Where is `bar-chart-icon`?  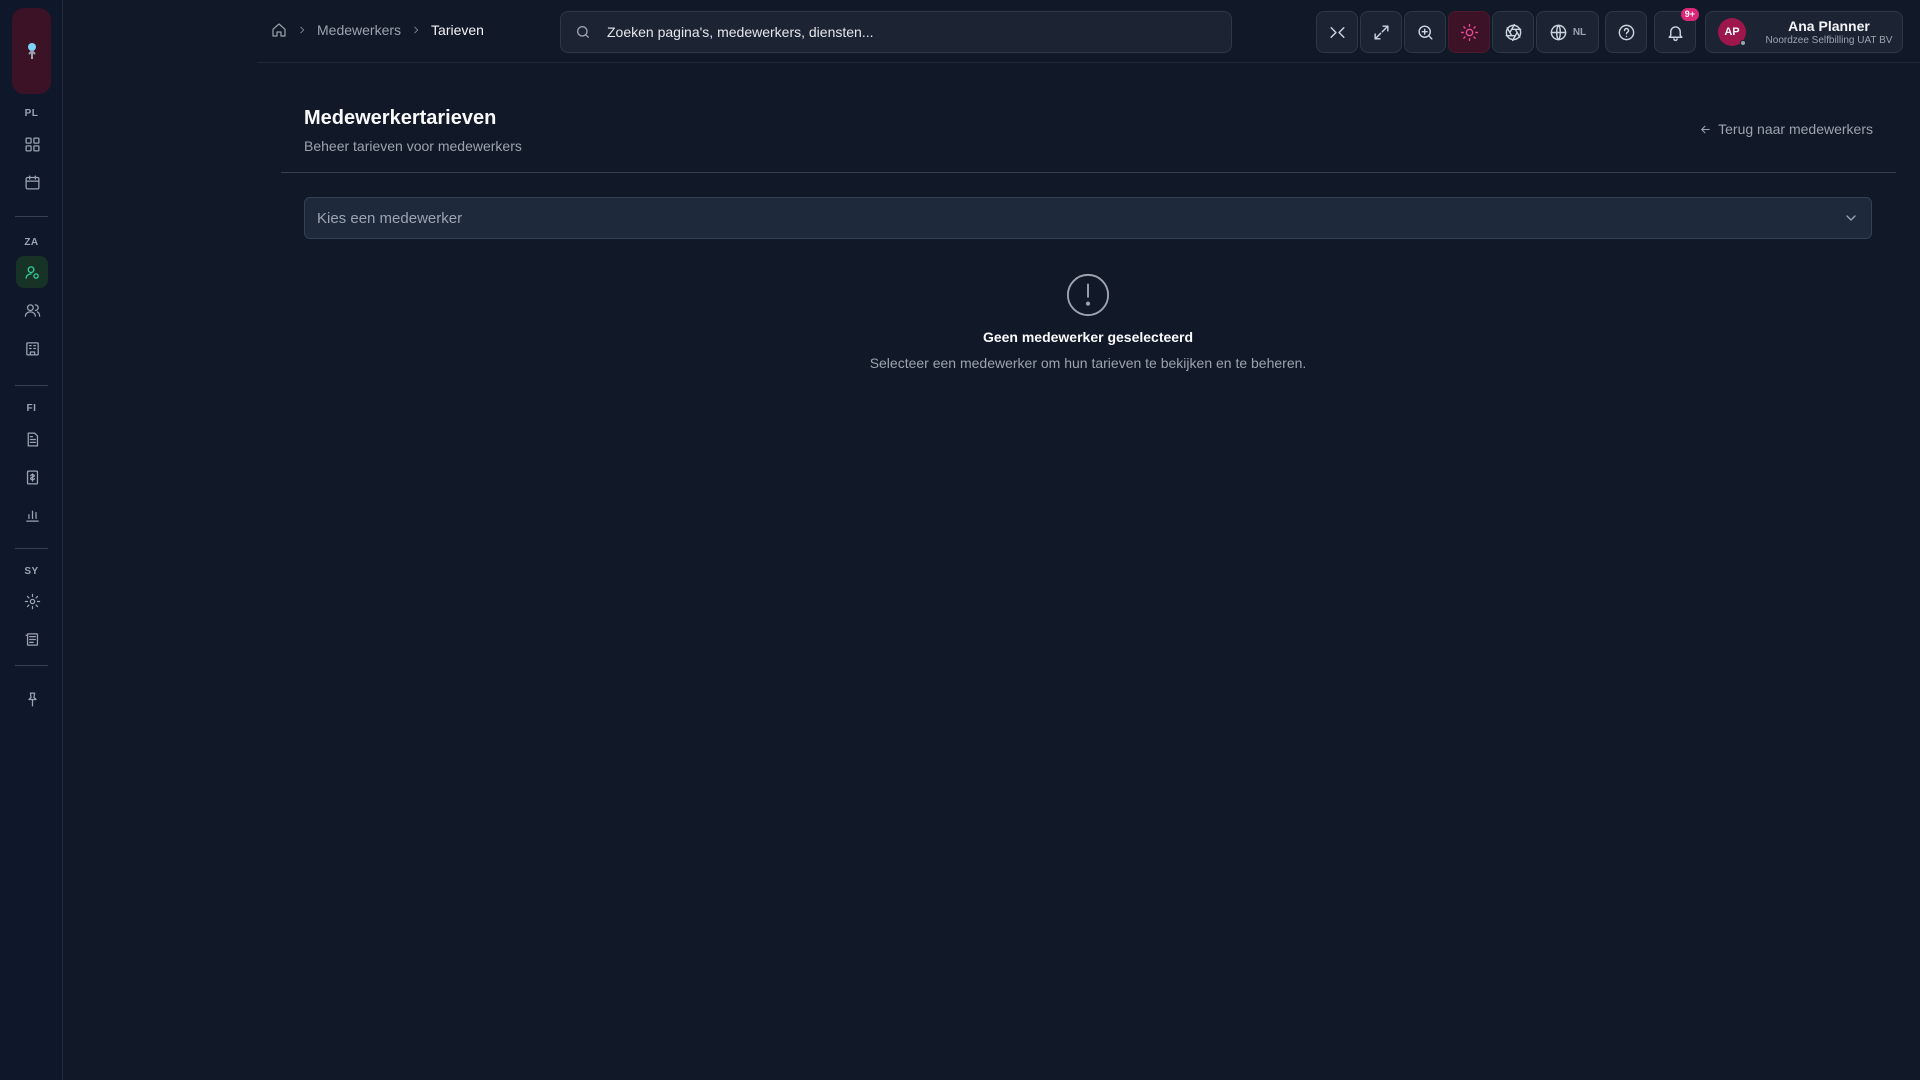 bar-chart-icon is located at coordinates (32, 516).